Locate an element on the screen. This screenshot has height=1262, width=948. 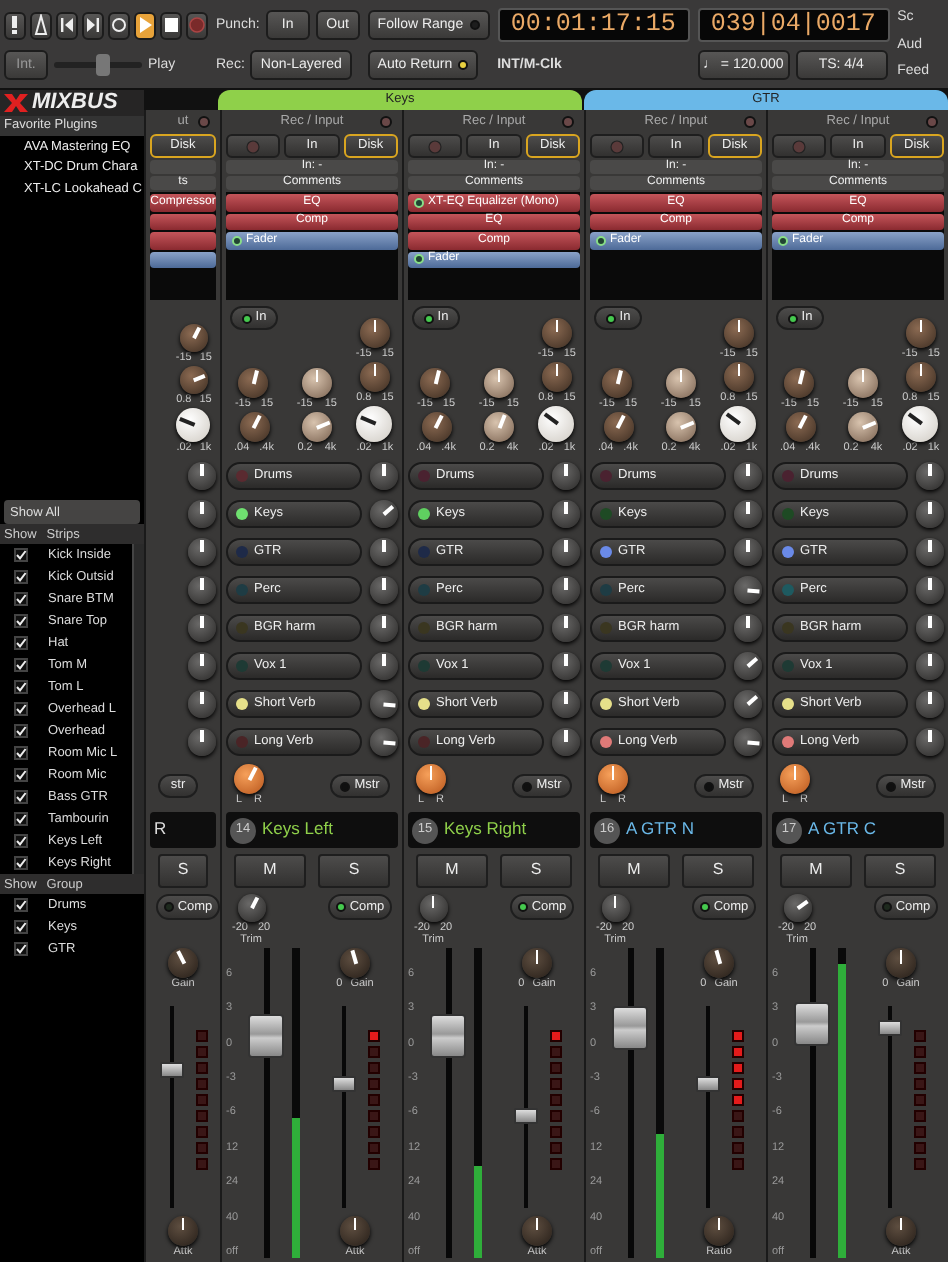
strip-name: A GTR C is located at coordinates (842, 830).